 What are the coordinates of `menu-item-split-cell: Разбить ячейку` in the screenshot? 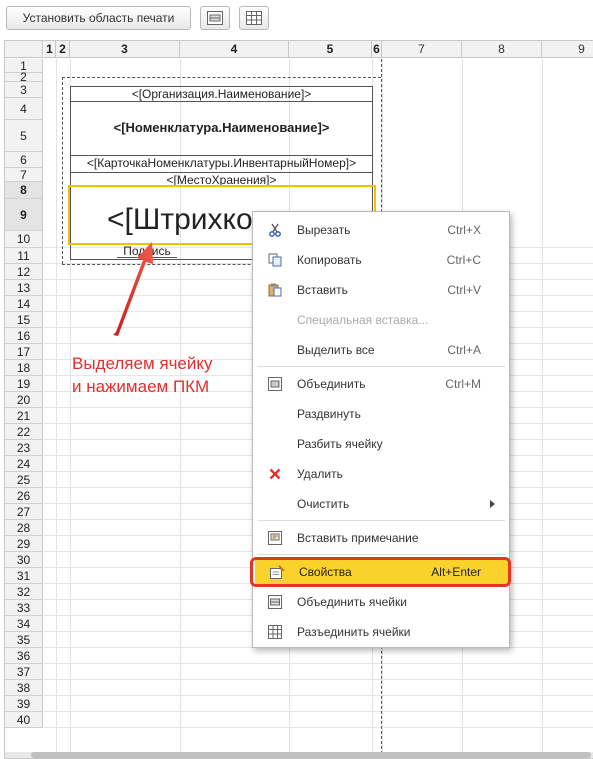 It's located at (381, 444).